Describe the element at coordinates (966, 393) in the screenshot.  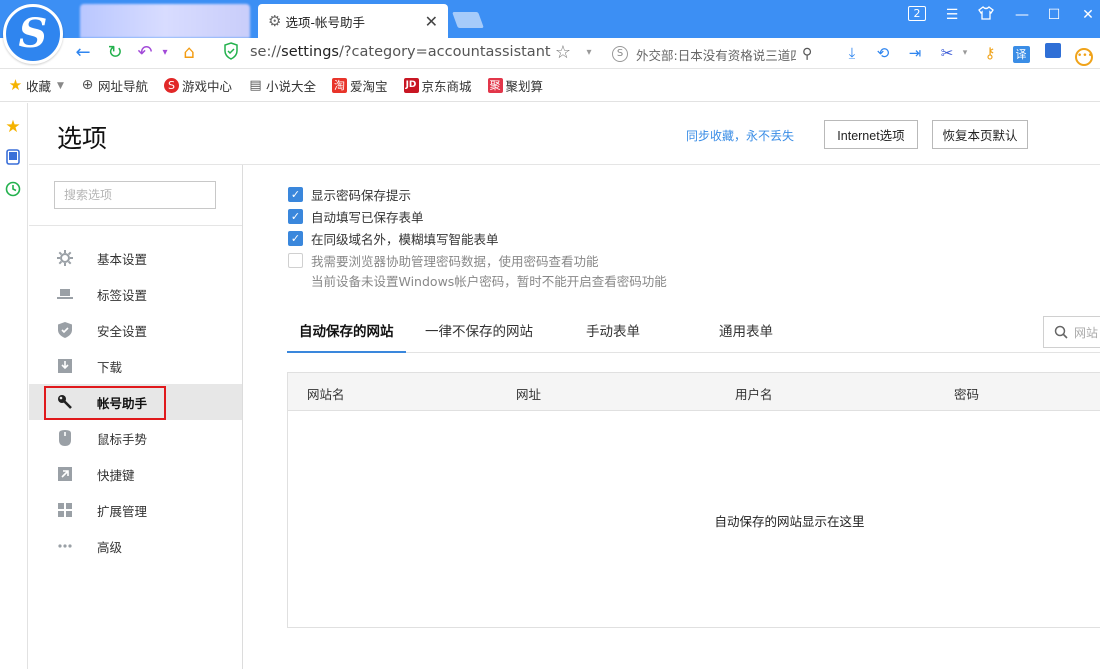
I see `column-password: 密码` at that location.